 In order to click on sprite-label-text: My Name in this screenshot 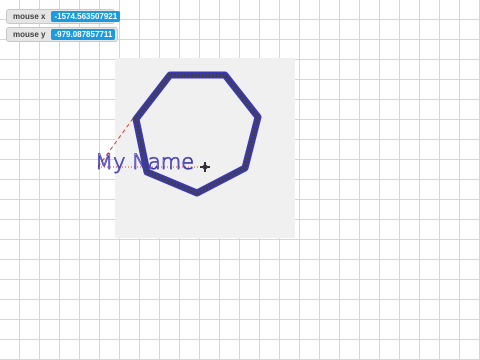, I will do `click(144, 162)`.